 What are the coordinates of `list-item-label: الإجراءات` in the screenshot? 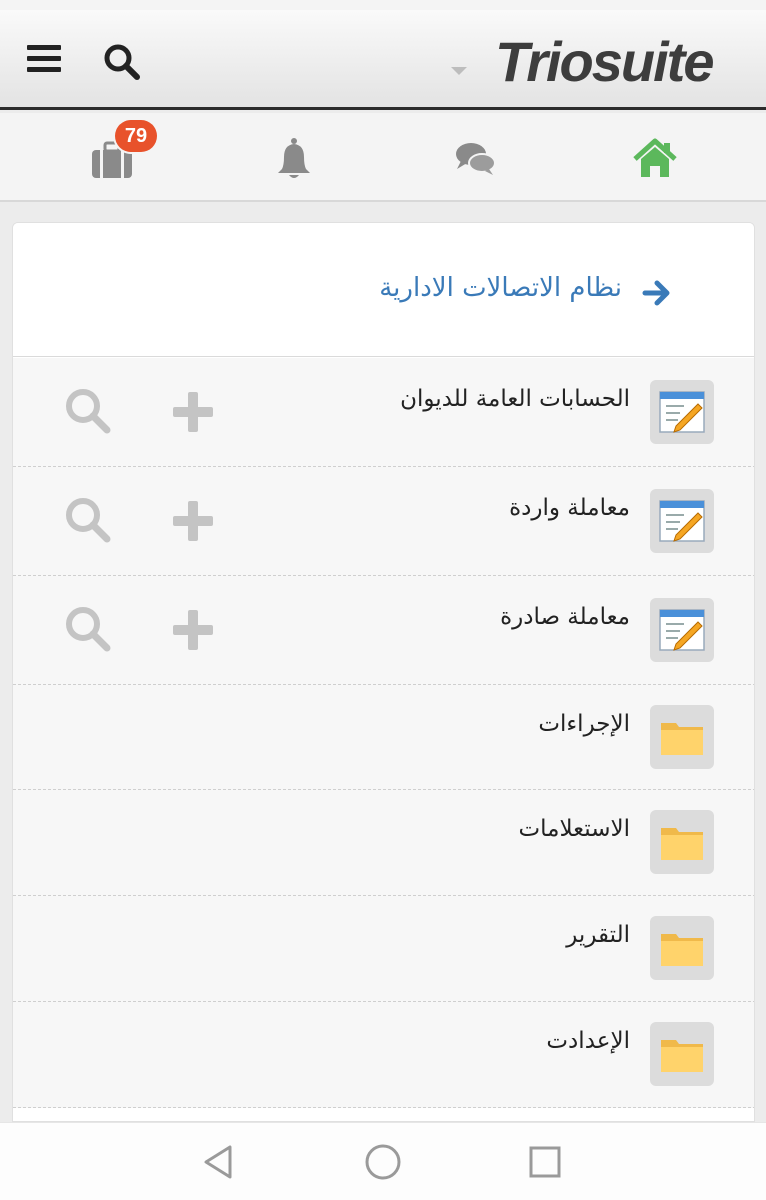 It's located at (584, 724).